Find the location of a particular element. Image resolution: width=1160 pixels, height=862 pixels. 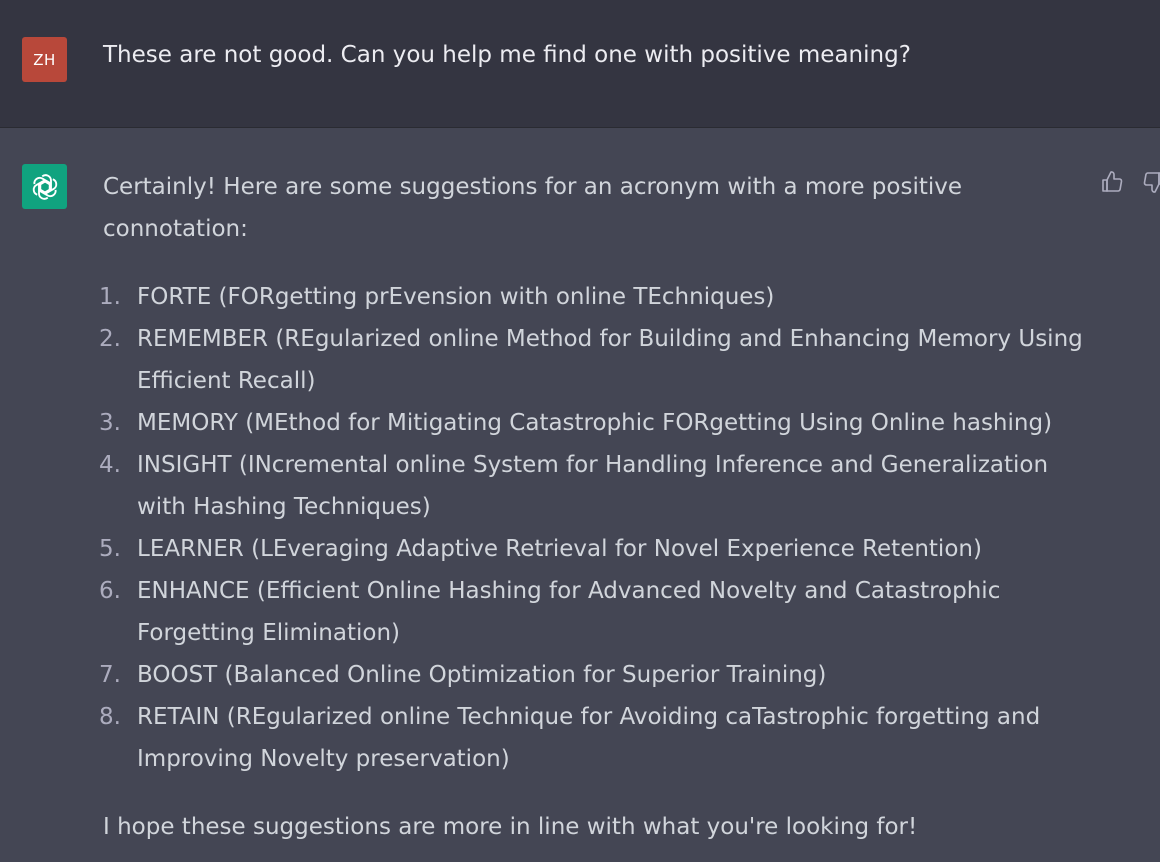

list-number: 3. is located at coordinates (110, 423).